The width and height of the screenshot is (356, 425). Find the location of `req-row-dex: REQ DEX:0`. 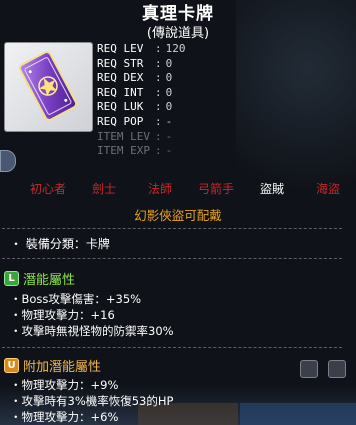

req-row-dex: REQ DEX:0 is located at coordinates (135, 78).